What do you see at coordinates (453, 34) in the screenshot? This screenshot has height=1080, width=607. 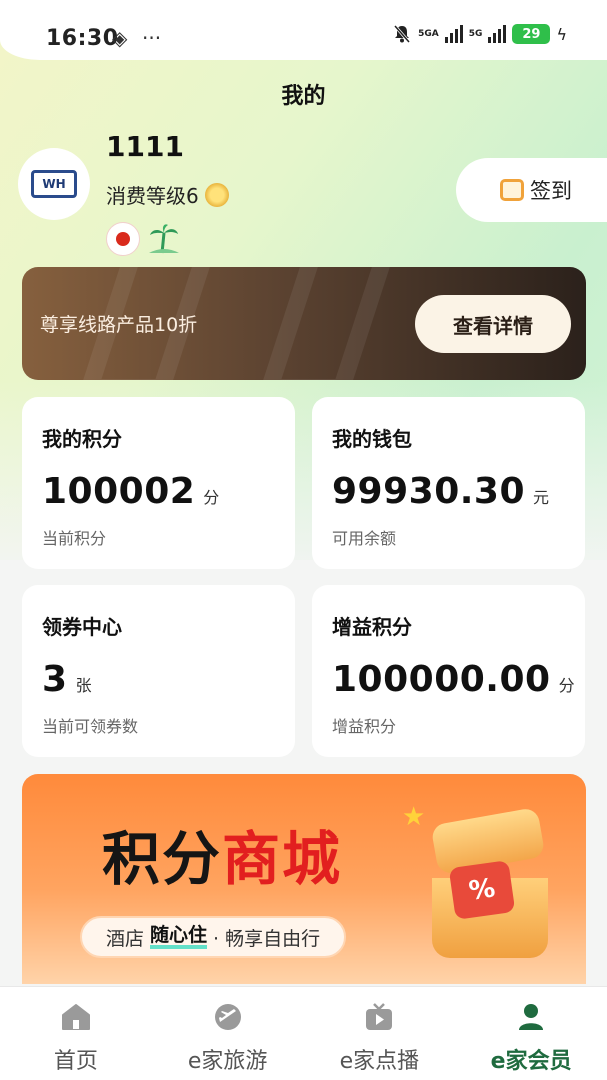 I see `signal-icon` at bounding box center [453, 34].